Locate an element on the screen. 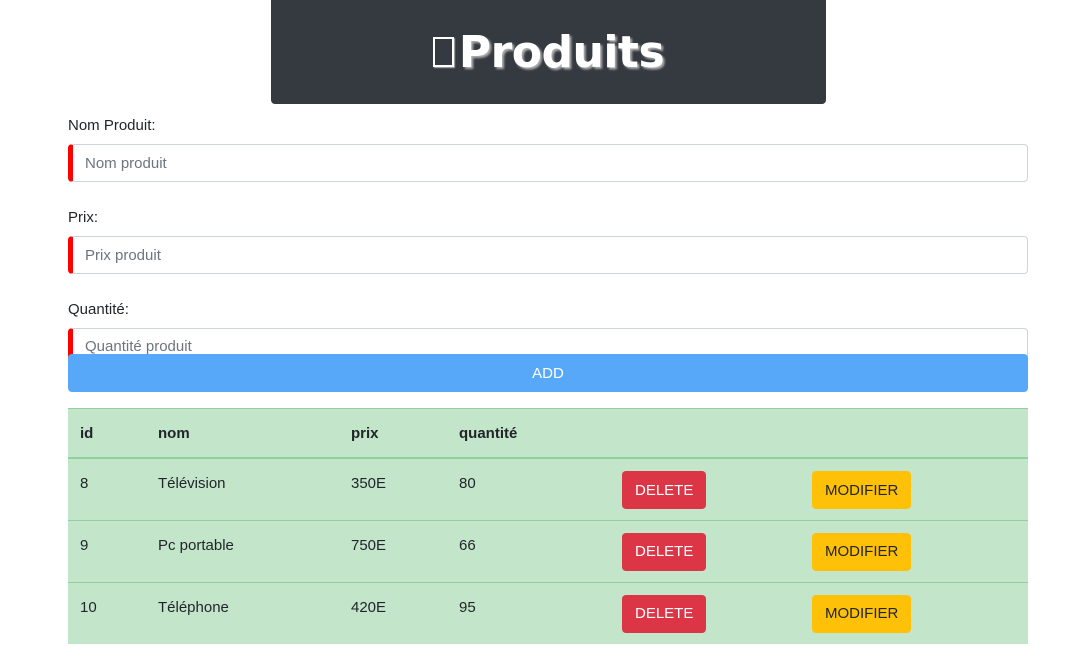 The image size is (1069, 660). table-row: 8 Télévision 350E 80 DELETE MODIFIER is located at coordinates (548, 488).